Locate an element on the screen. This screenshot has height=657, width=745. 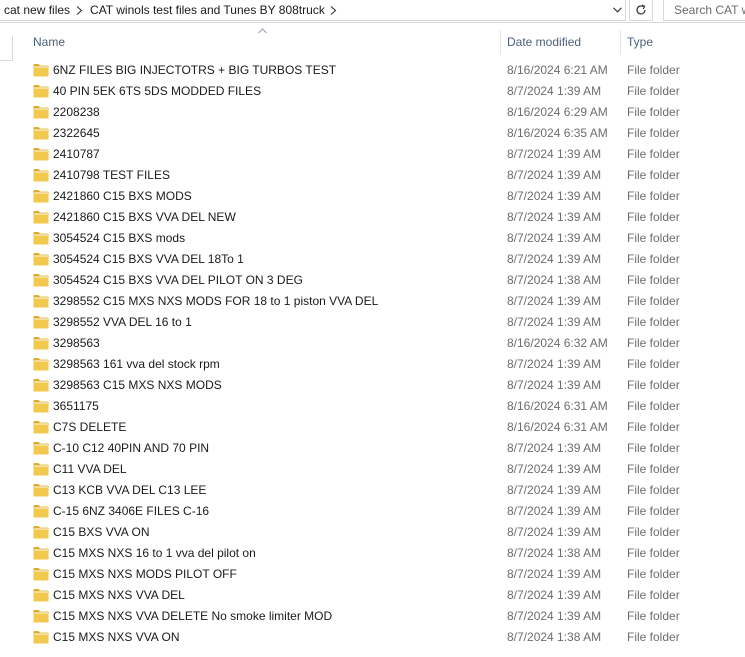
file-date-modified: 8/7/2024 1:38 AM is located at coordinates (554, 637).